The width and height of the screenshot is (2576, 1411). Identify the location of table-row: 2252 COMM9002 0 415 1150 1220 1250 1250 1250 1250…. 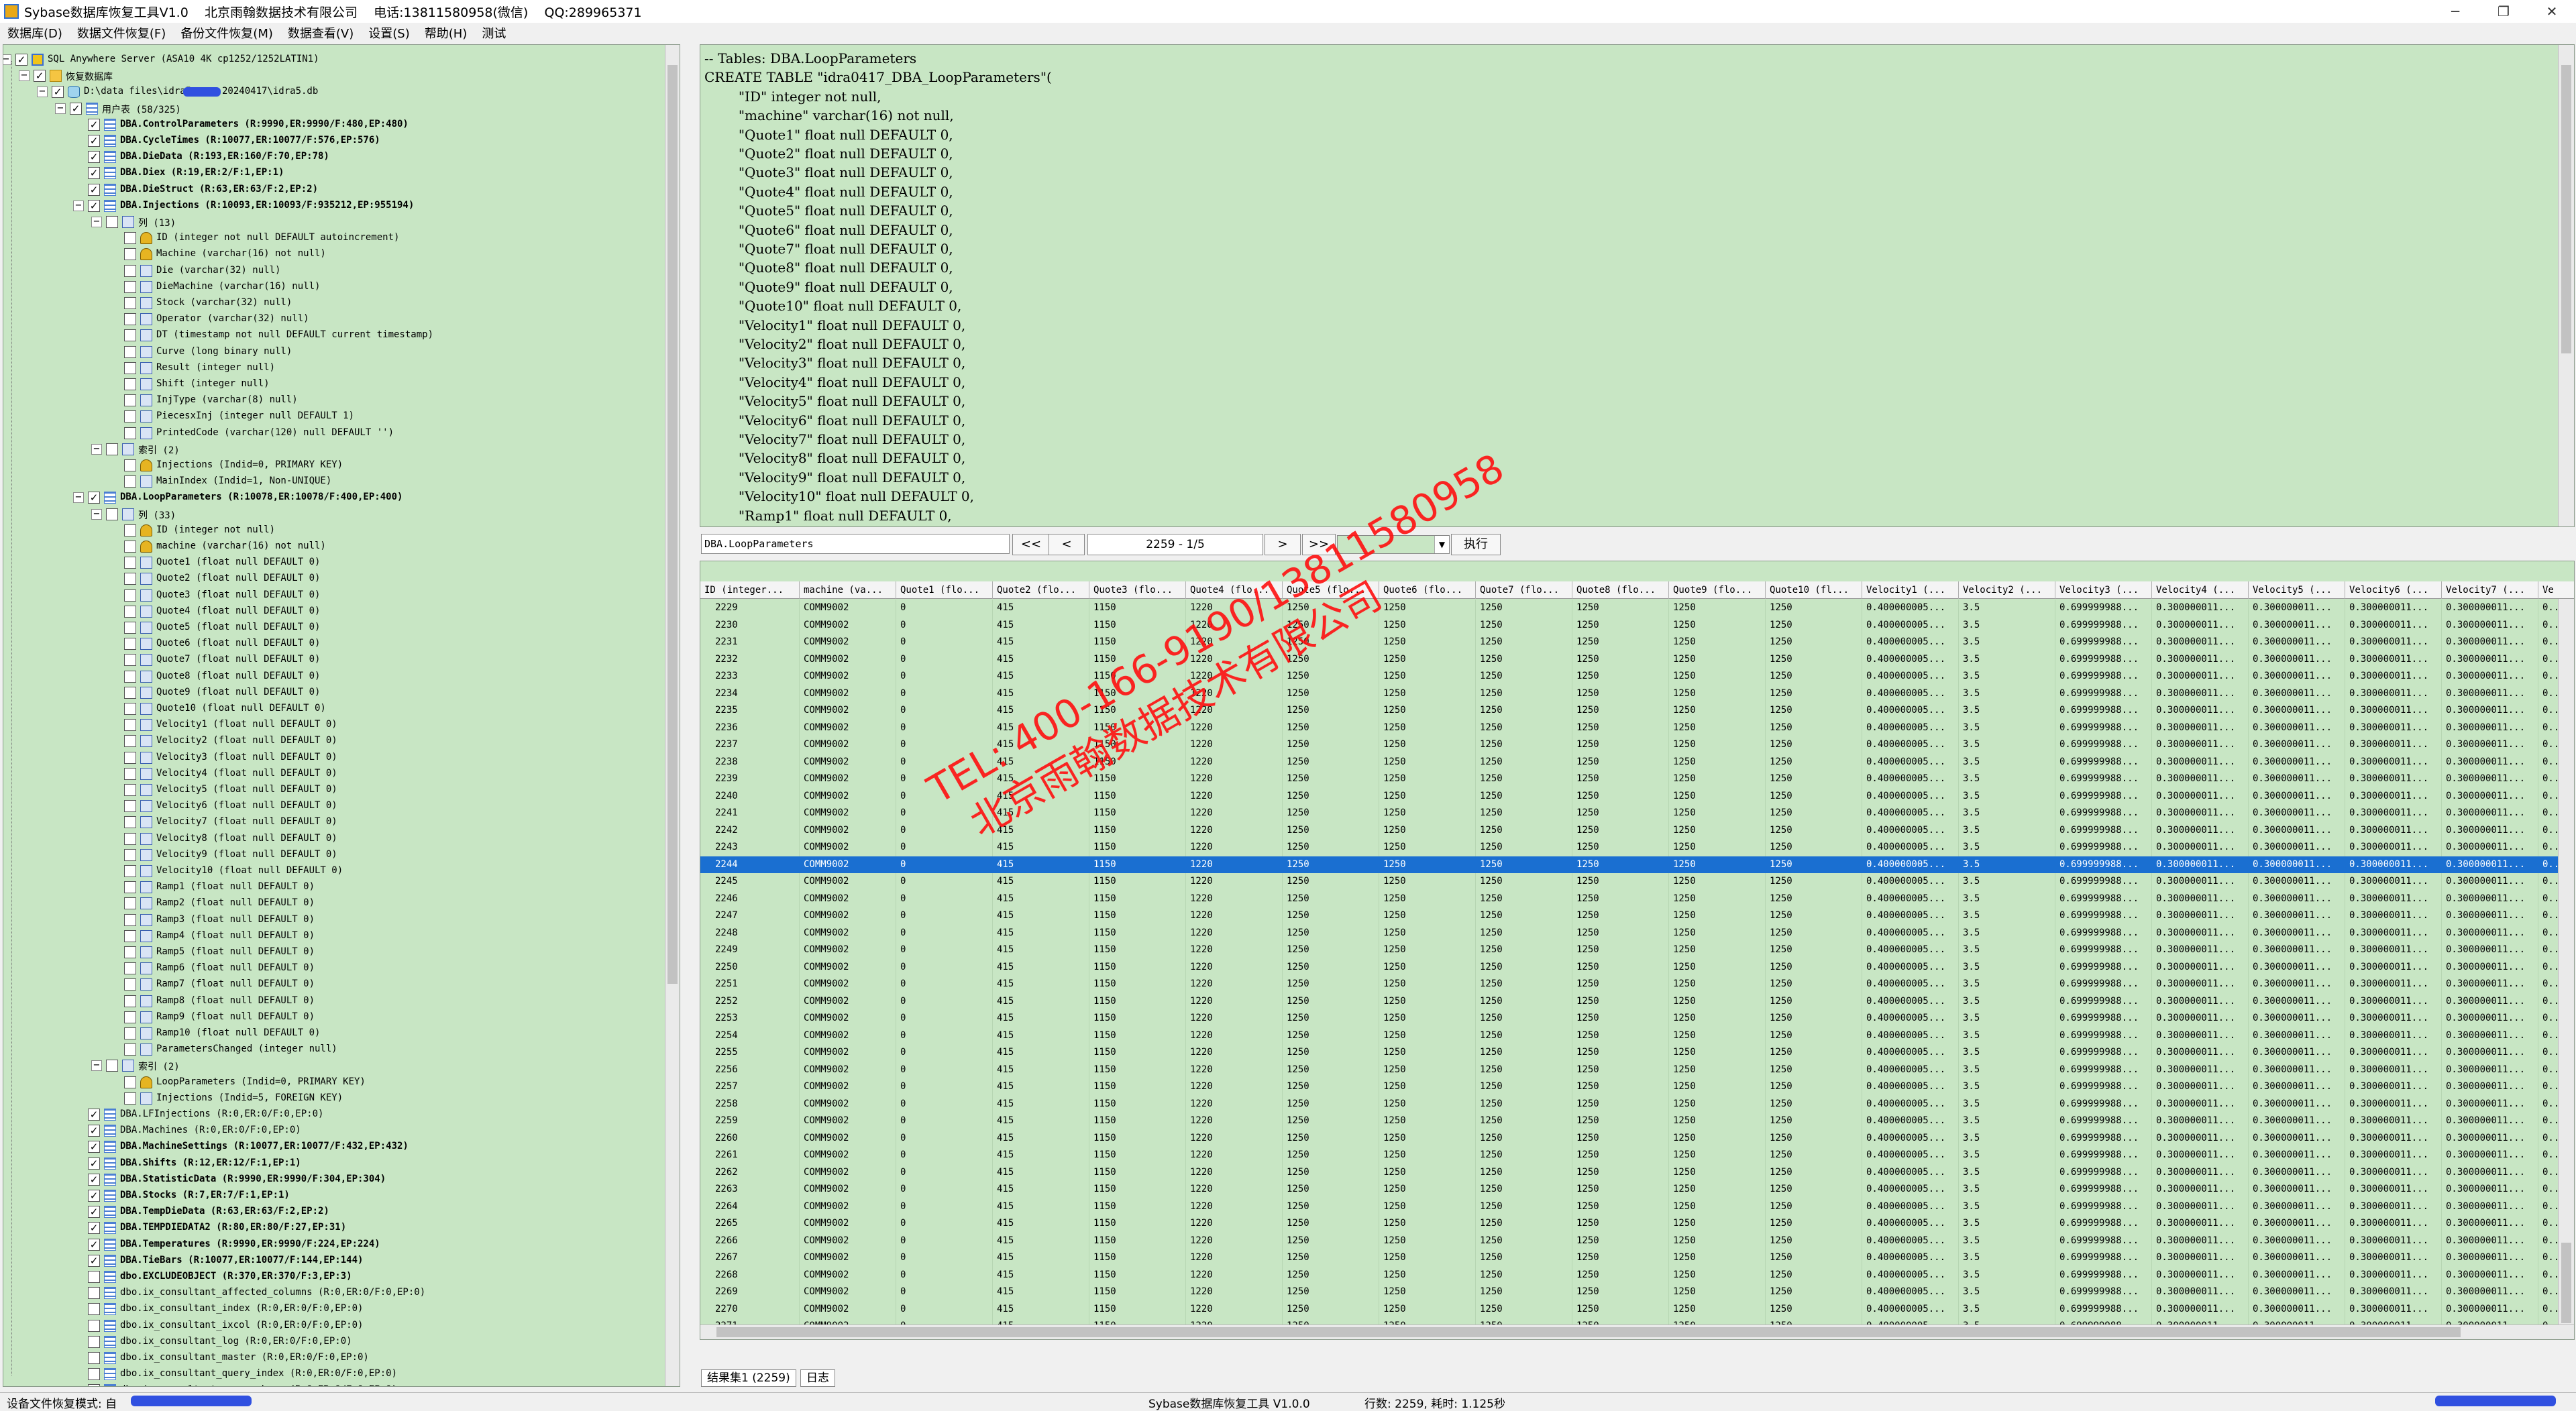
(1637, 1001).